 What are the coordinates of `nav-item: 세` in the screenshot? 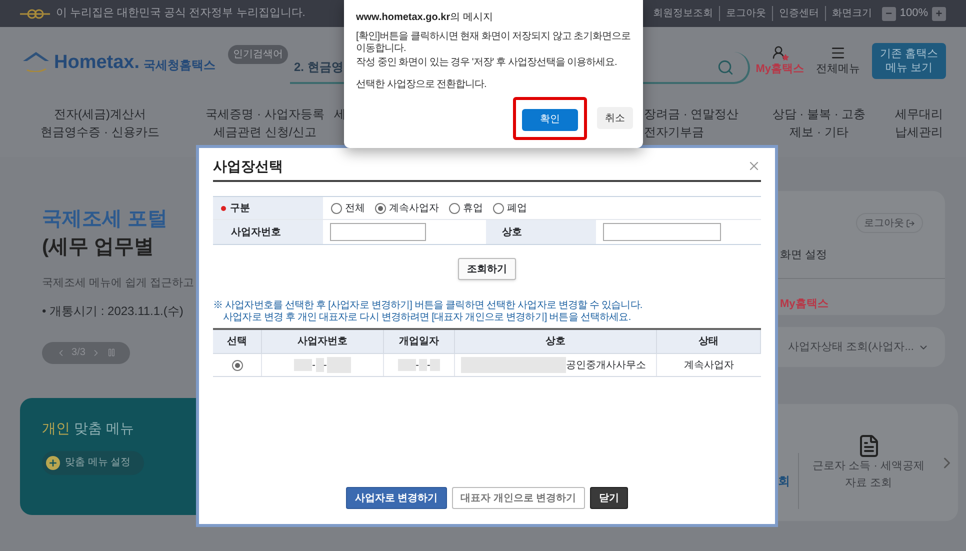 It's located at (340, 114).